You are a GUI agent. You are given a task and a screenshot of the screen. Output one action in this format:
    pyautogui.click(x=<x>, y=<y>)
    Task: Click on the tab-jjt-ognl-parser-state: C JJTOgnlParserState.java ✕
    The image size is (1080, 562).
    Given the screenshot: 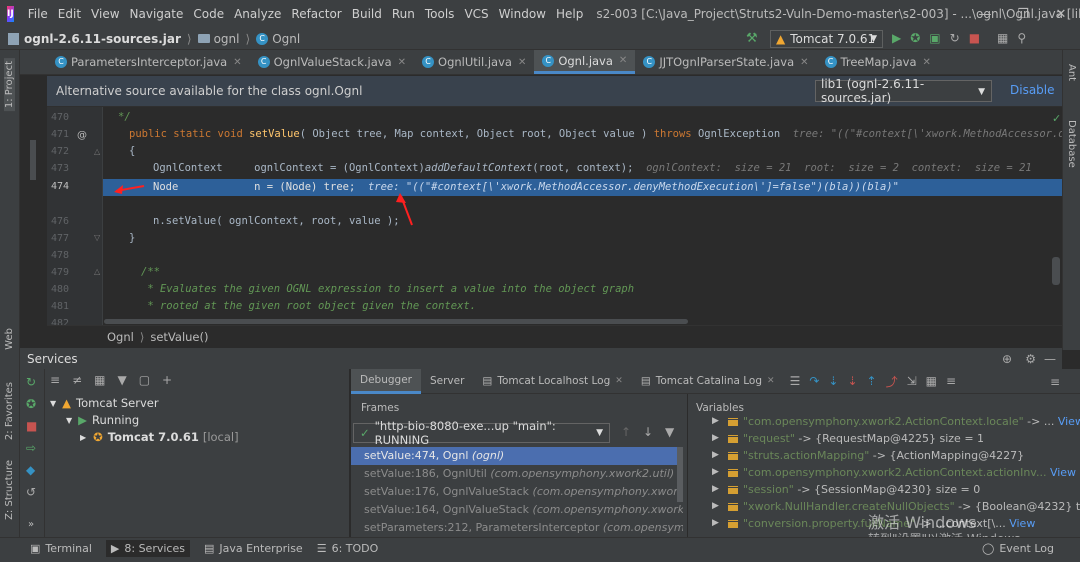 What is the action you would take?
    pyautogui.click(x=725, y=62)
    